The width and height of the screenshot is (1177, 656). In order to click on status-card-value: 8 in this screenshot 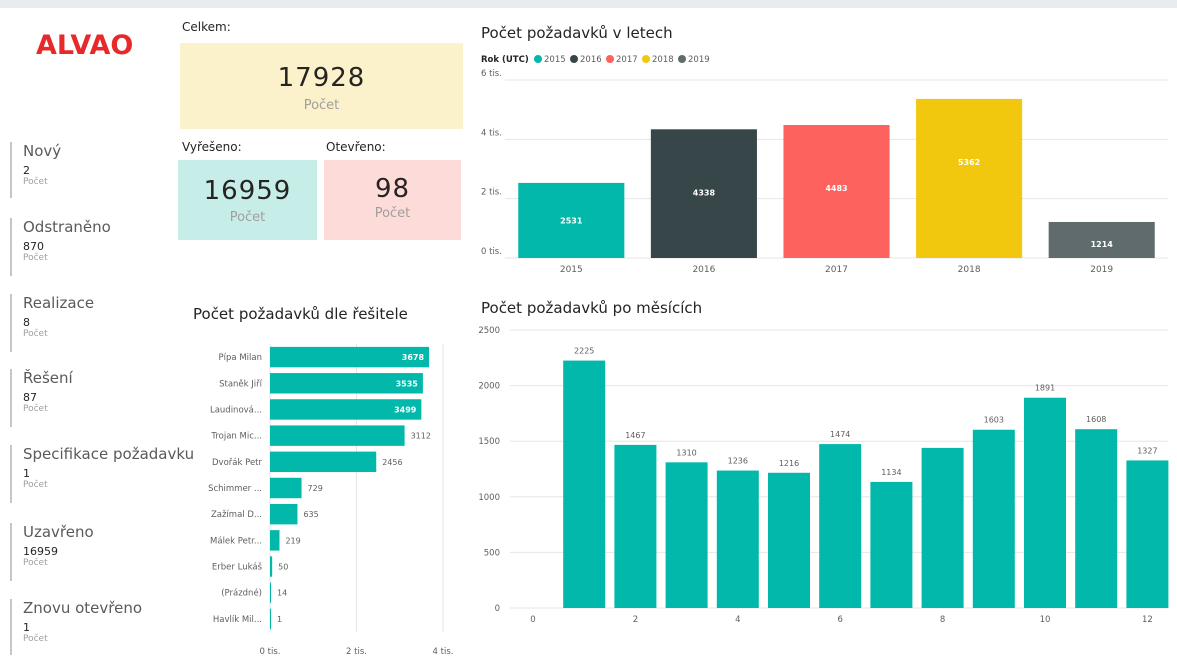, I will do `click(26, 322)`.